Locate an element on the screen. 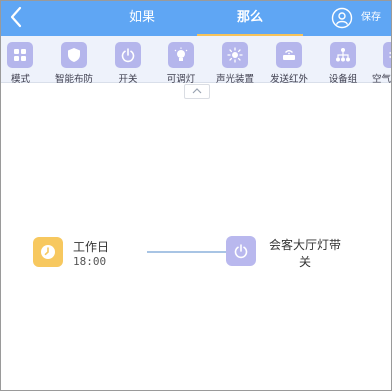 The width and height of the screenshot is (392, 391). clock-icon is located at coordinates (48, 252).